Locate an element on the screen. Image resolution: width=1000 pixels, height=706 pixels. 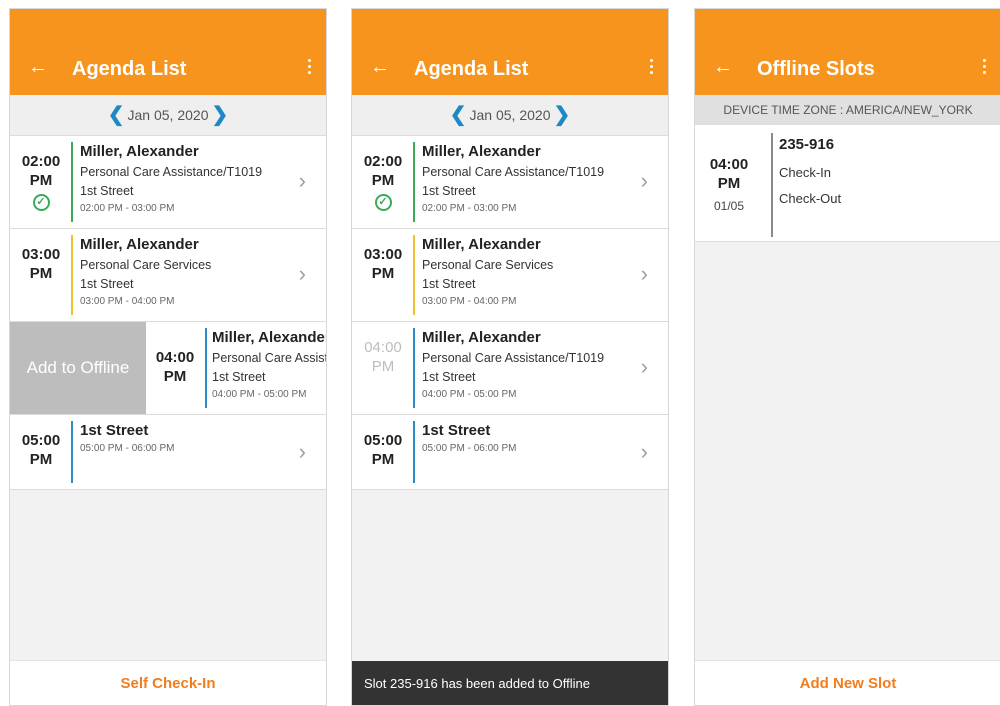
add-to-offline-button: Add to Offline is located at coordinates (78, 368).